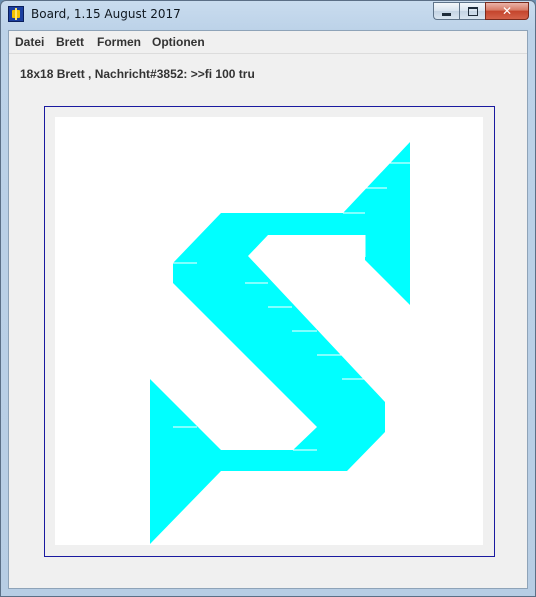 The height and width of the screenshot is (597, 536). What do you see at coordinates (268, 42) in the screenshot?
I see `menu-bar: Datei Brett Formen Optionen` at bounding box center [268, 42].